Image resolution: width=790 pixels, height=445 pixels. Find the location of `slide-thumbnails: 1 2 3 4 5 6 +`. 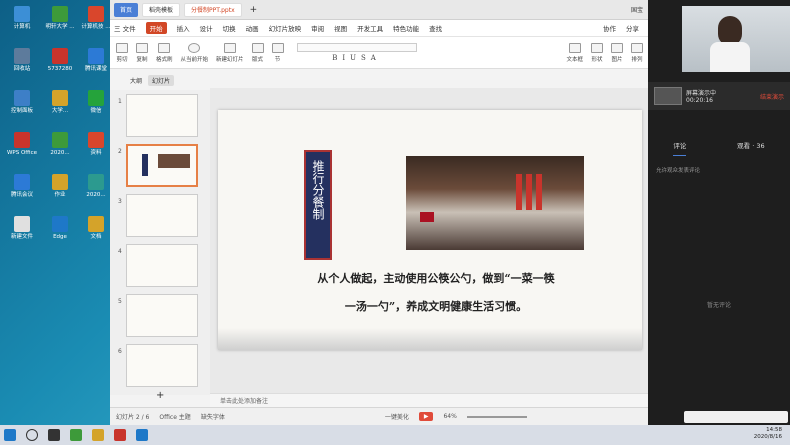

slide-thumbnails: 1 2 3 4 5 6 + is located at coordinates (160, 245).